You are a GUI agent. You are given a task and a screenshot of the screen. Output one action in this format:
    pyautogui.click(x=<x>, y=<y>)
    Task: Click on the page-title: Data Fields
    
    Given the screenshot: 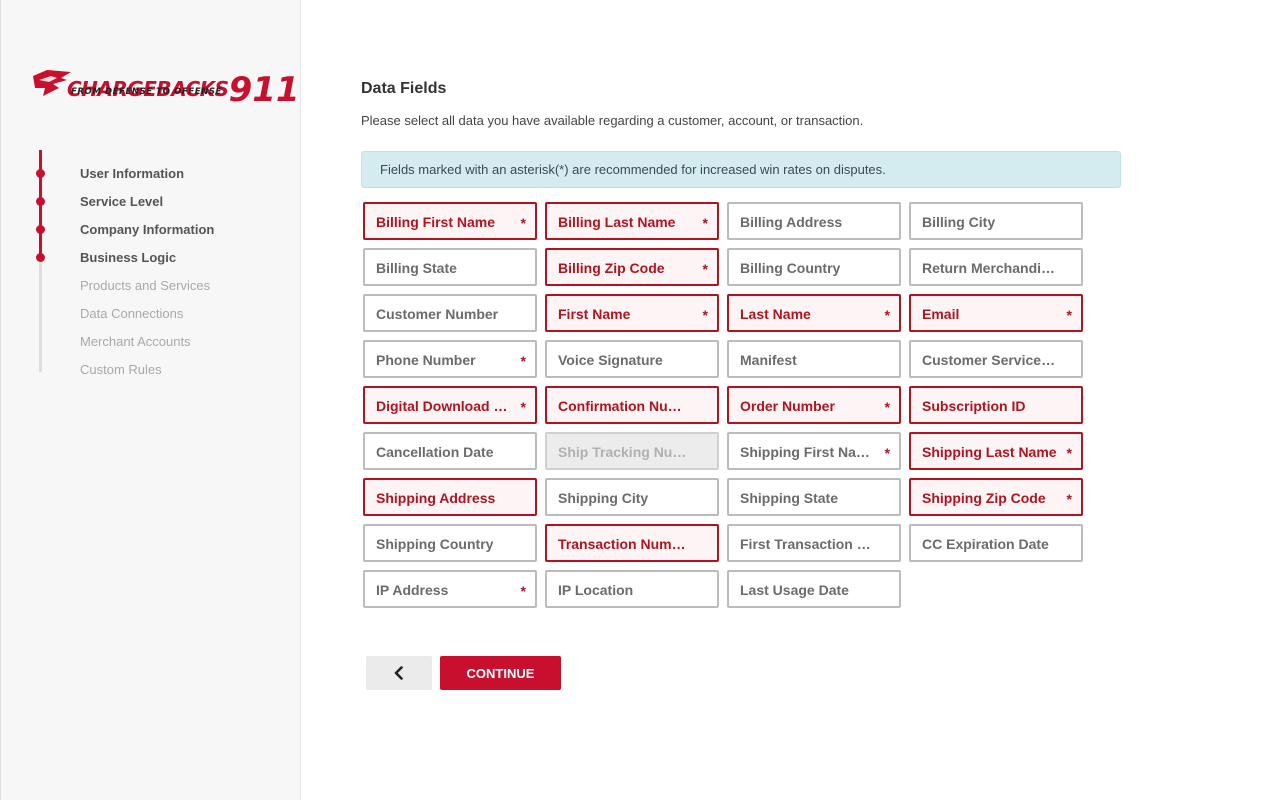 What is the action you would take?
    pyautogui.click(x=404, y=88)
    